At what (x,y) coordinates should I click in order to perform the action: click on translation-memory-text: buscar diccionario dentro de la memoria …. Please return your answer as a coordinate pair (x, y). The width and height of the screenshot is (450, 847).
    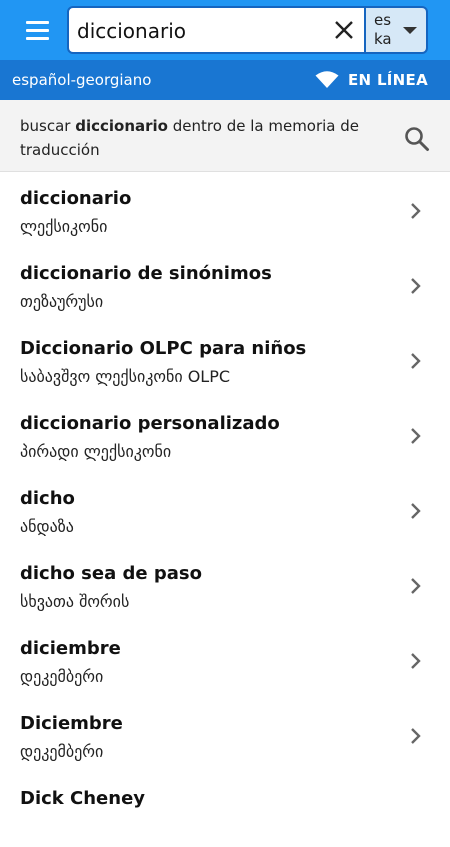
    Looking at the image, I should click on (190, 138).